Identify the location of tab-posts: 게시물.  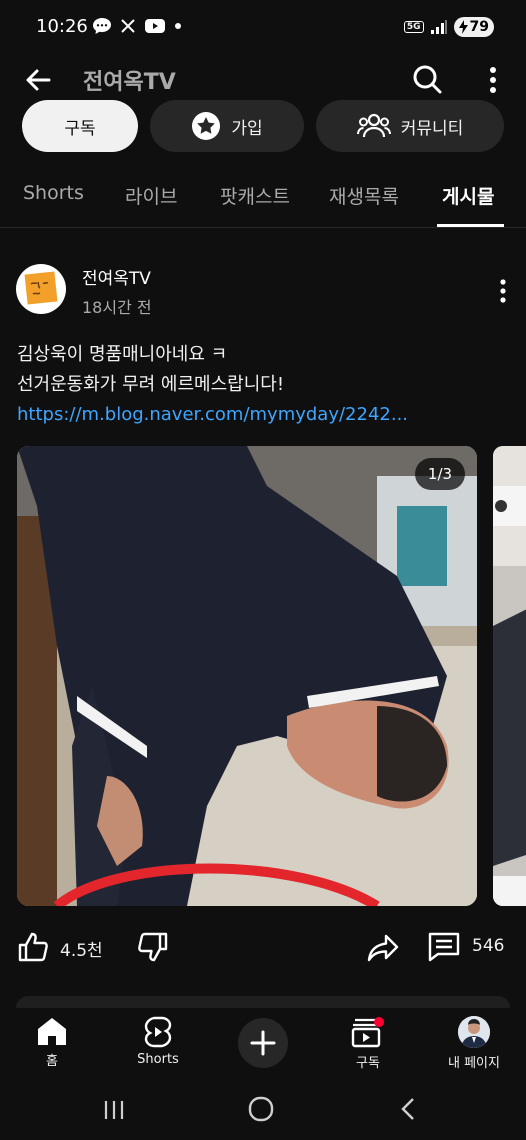
(468, 195).